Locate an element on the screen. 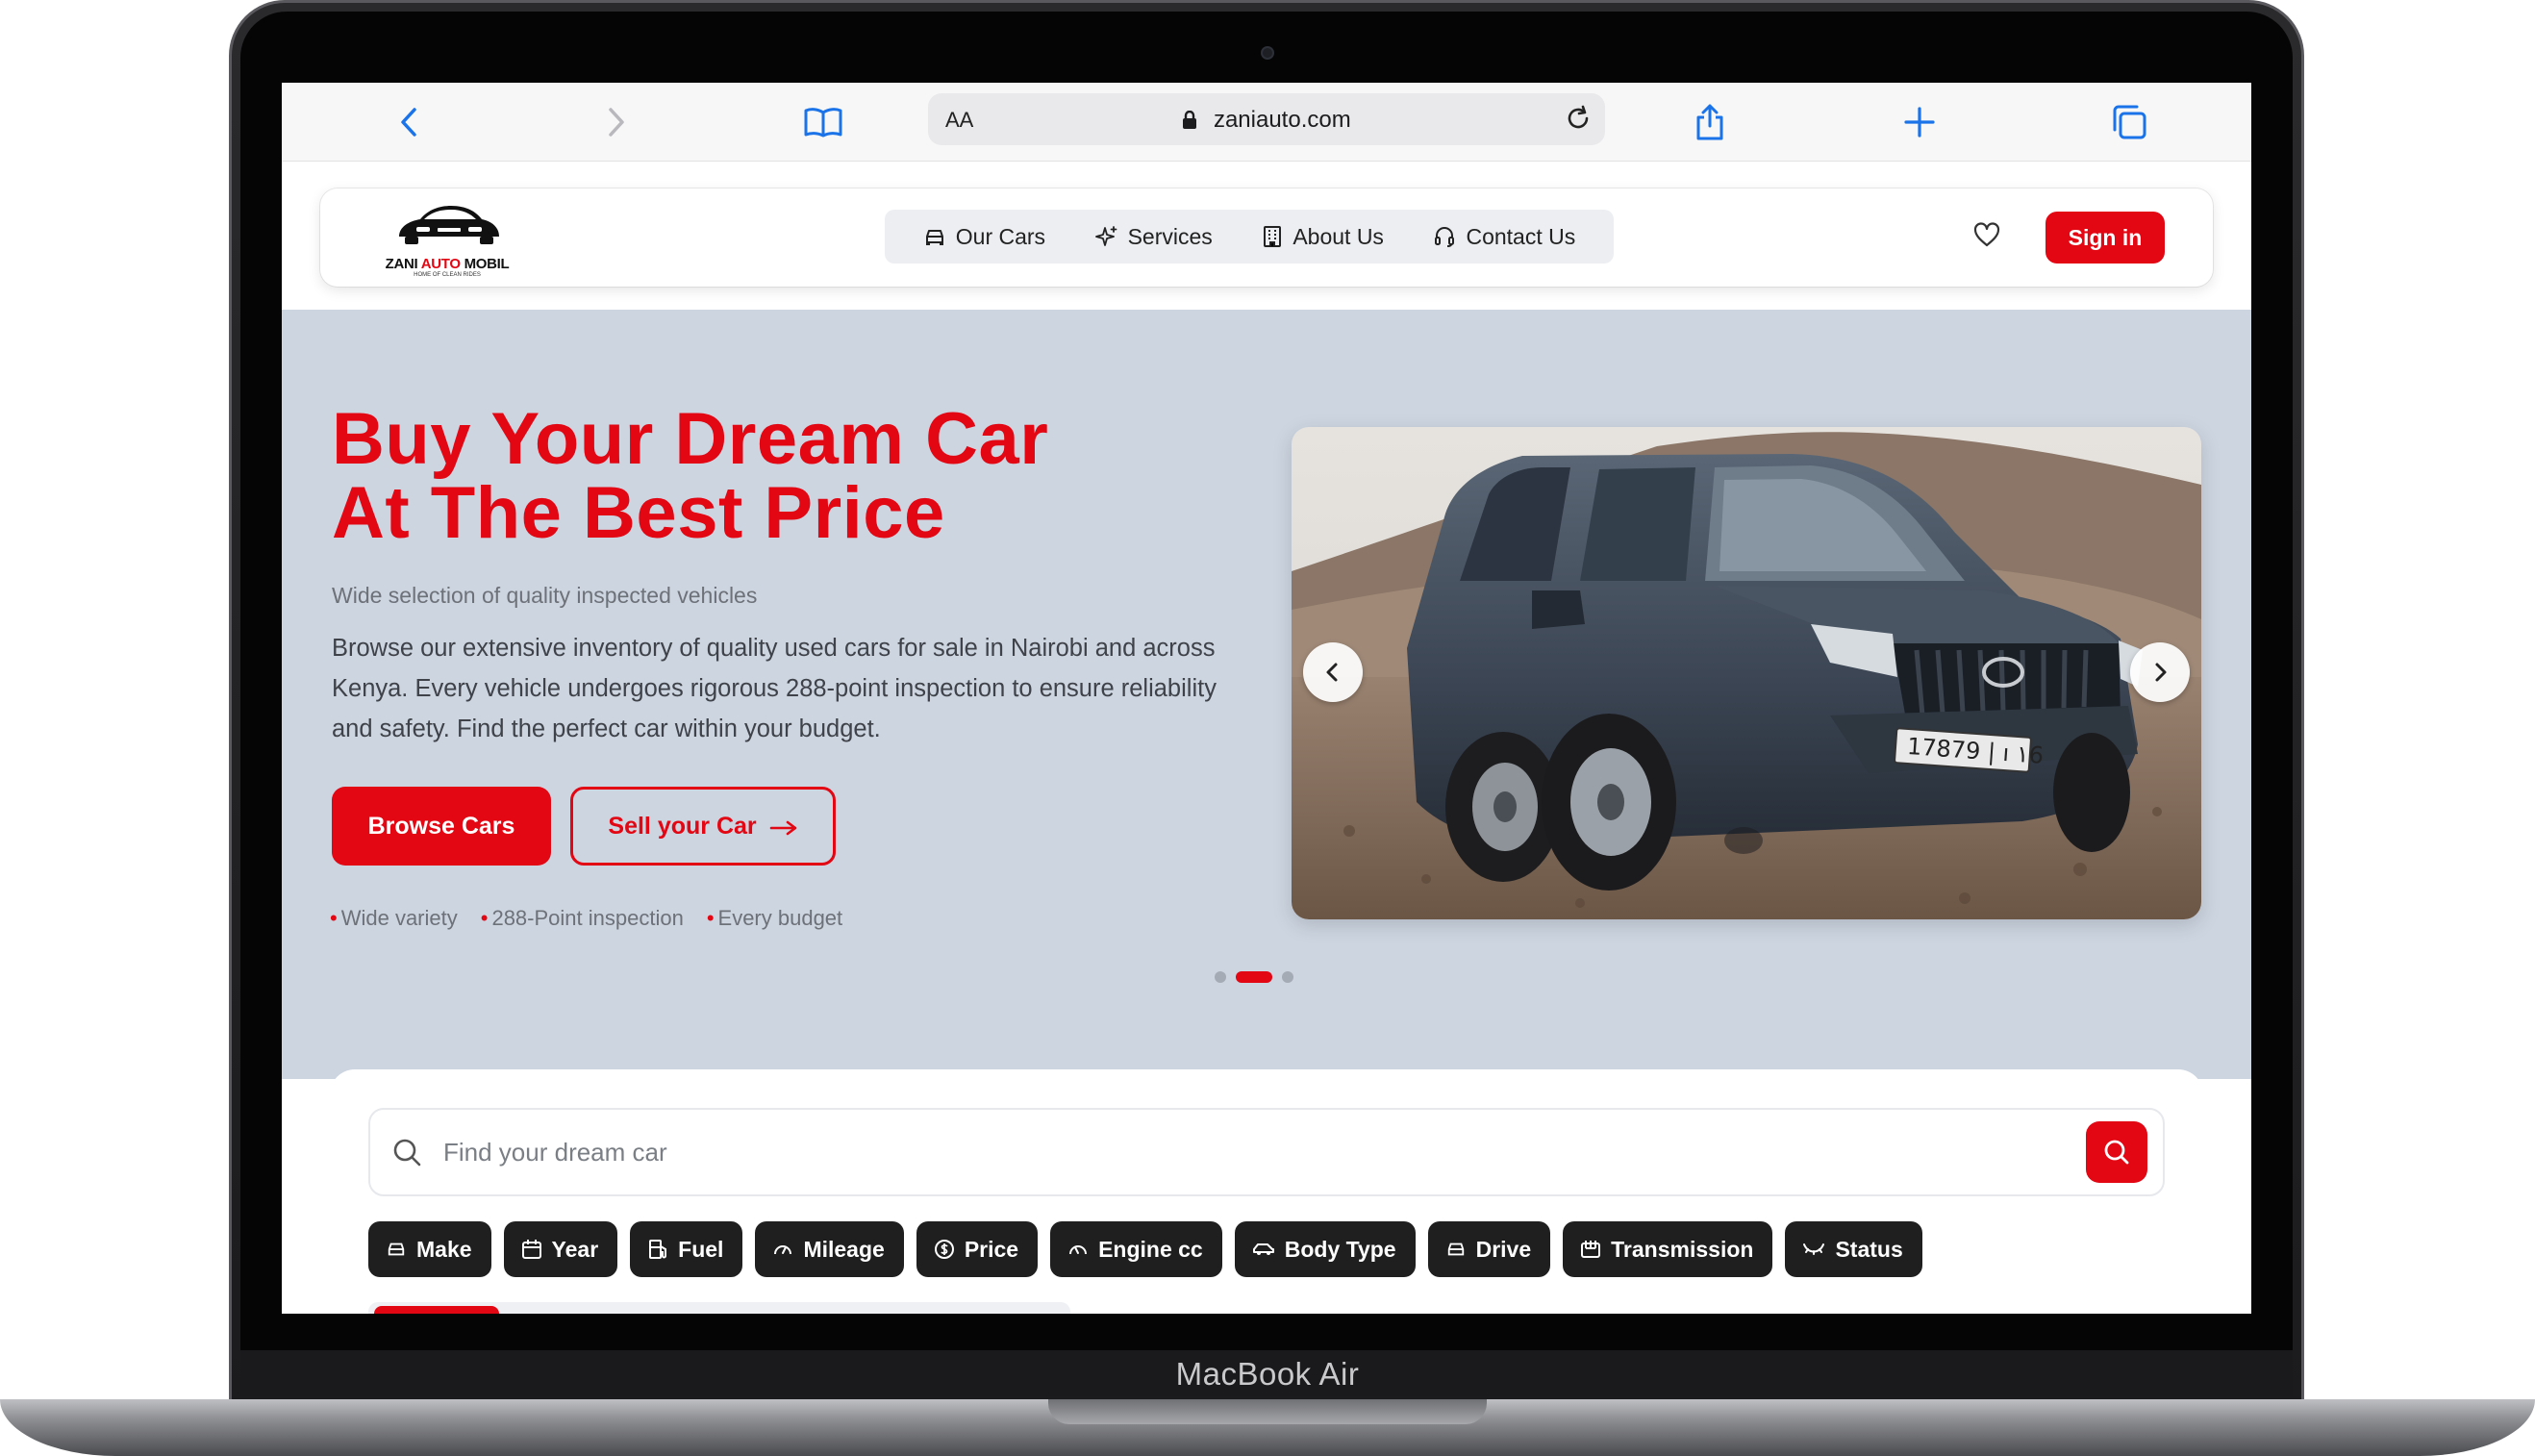  active-tab-peek is located at coordinates (436, 1310).